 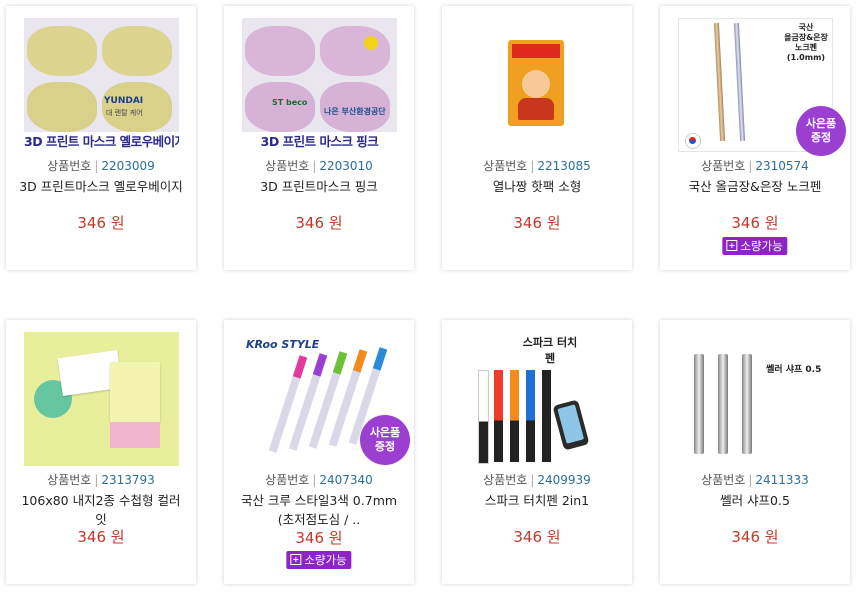 I want to click on product-image: ST beco 나은 부산환경공단 3D 프린트 마스크 핑크, so click(x=319, y=85).